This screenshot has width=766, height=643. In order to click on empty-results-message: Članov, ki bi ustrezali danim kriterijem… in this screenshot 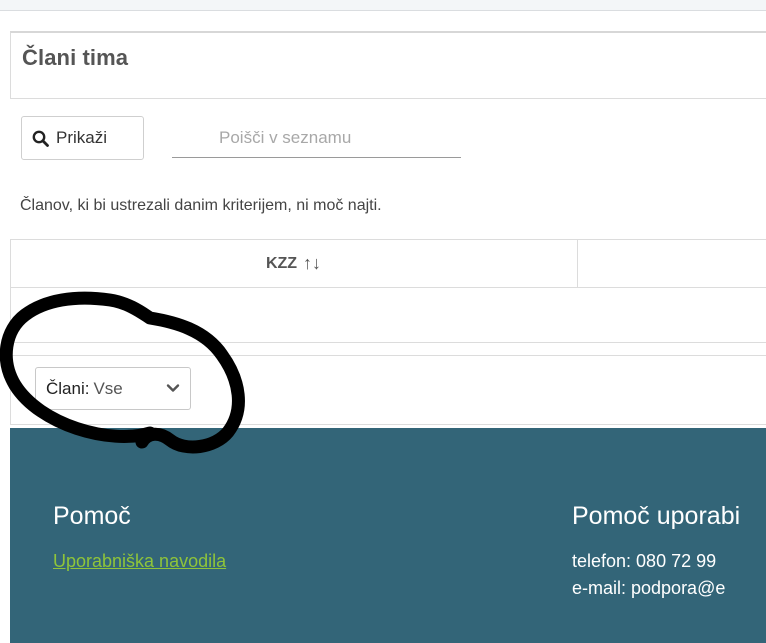, I will do `click(201, 205)`.